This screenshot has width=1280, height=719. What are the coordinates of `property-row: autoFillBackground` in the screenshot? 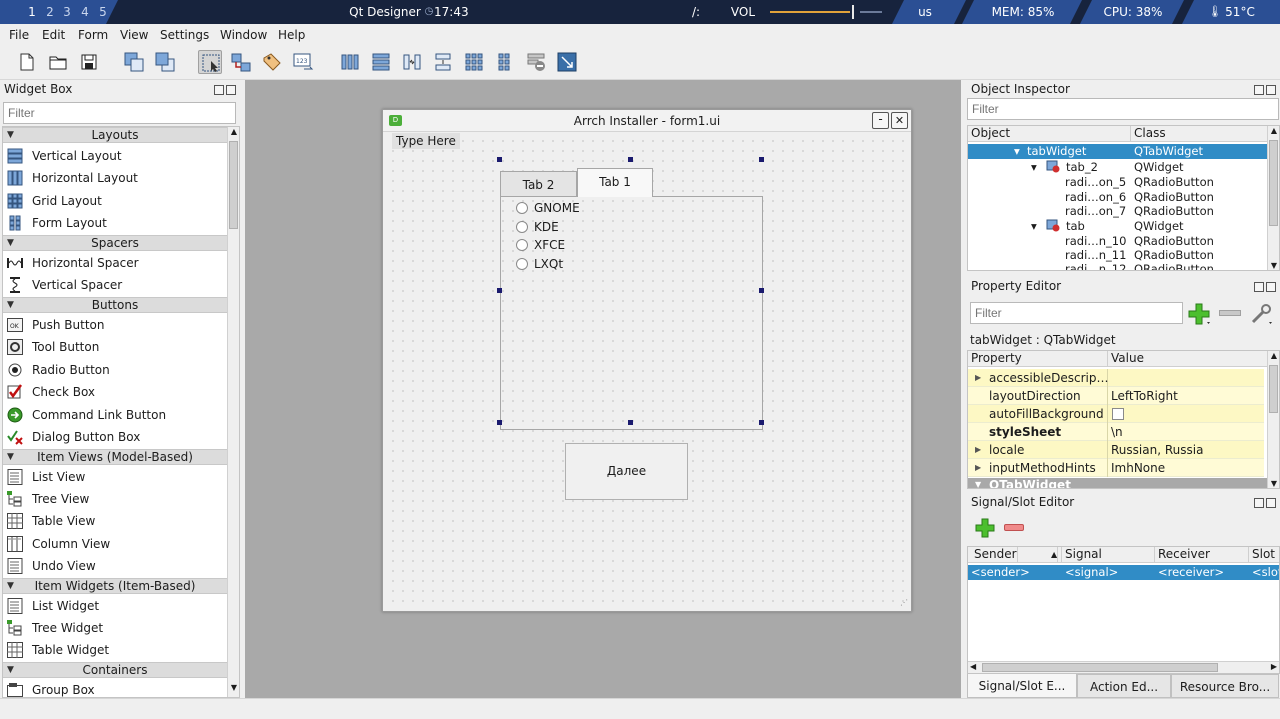 It's located at (1116, 414).